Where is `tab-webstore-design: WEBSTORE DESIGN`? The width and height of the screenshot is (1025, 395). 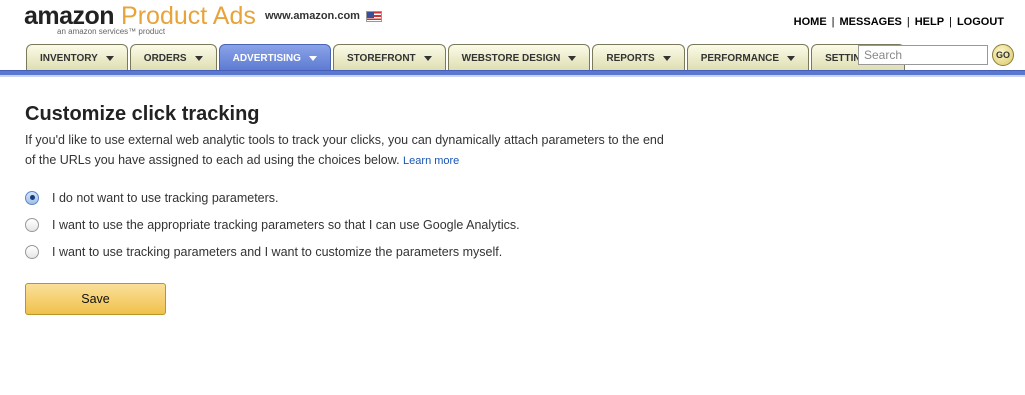 tab-webstore-design: WEBSTORE DESIGN is located at coordinates (519, 58).